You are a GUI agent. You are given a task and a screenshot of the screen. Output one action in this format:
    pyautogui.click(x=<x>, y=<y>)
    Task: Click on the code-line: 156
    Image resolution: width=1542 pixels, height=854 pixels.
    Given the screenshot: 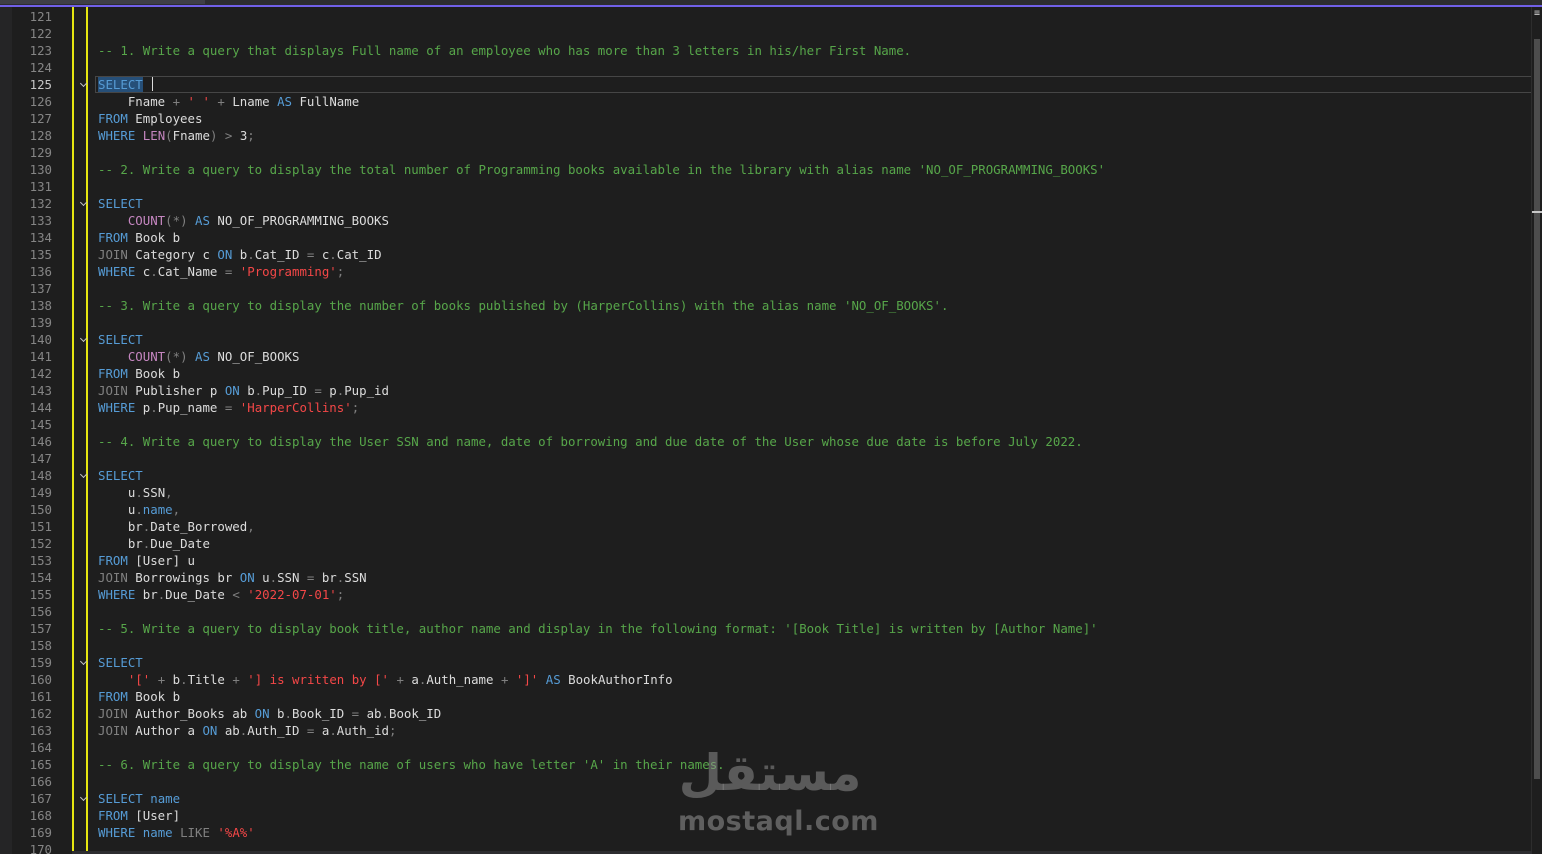 What is the action you would take?
    pyautogui.click(x=766, y=611)
    